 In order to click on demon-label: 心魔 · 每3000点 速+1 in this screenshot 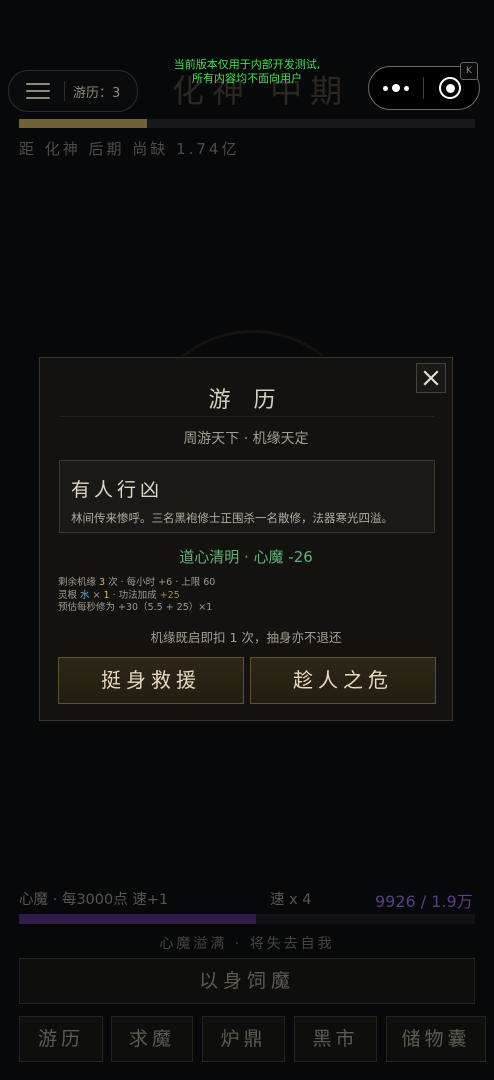, I will do `click(94, 900)`.